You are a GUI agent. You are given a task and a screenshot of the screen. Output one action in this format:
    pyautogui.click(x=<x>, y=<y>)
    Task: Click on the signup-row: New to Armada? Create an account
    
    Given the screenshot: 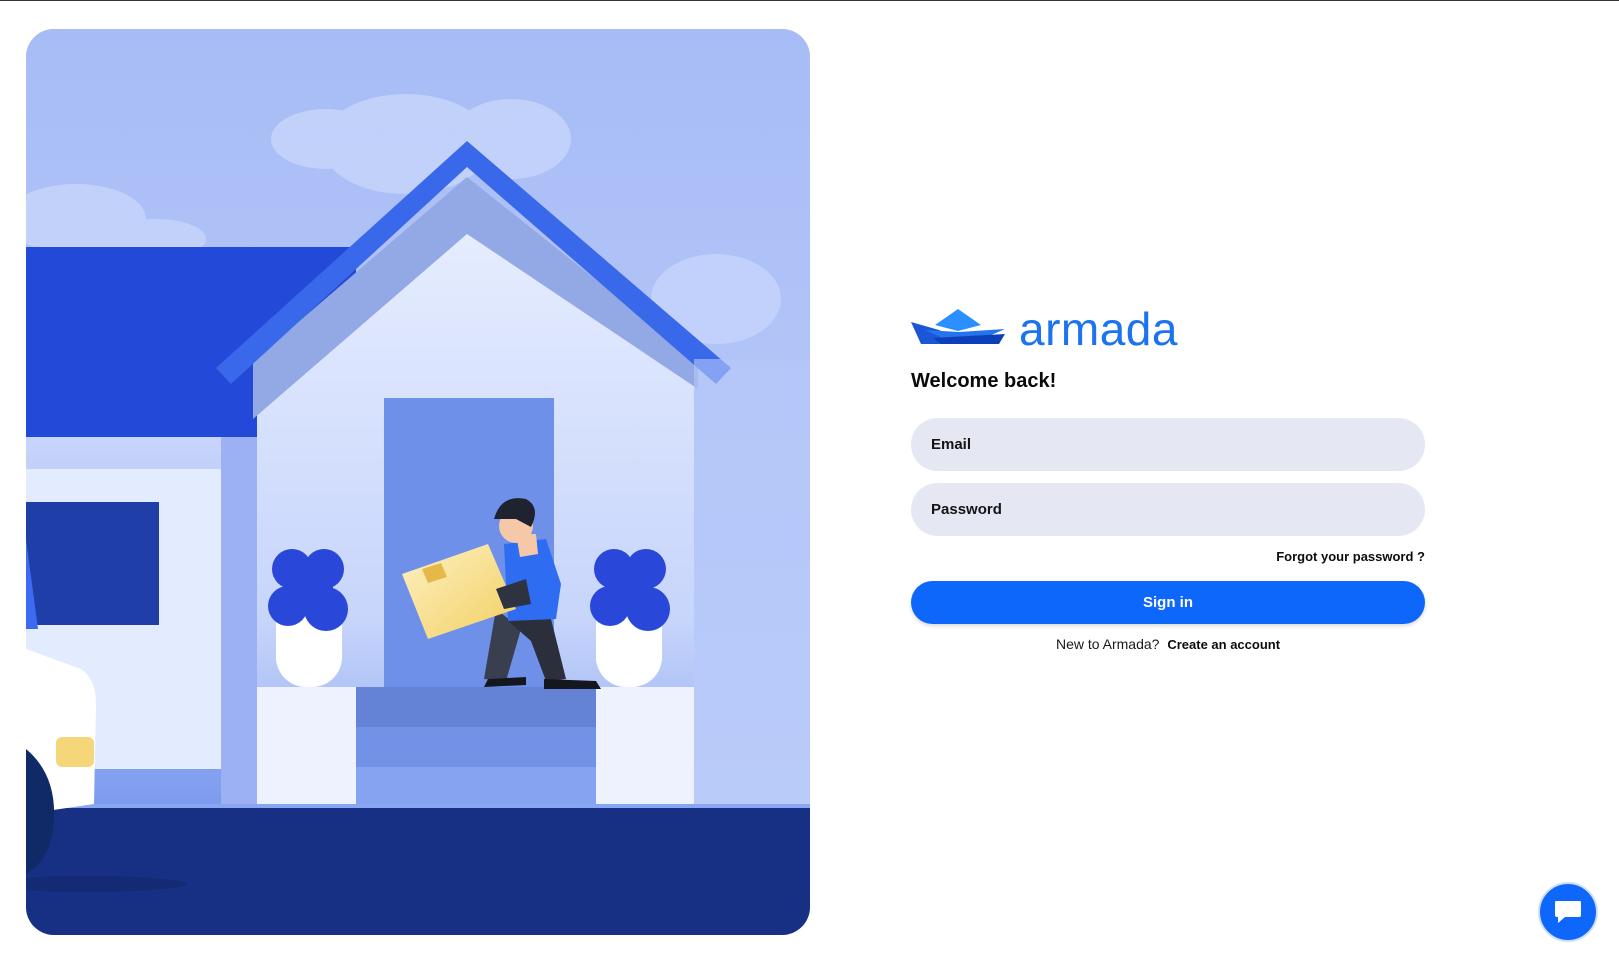 What is the action you would take?
    pyautogui.click(x=1168, y=644)
    